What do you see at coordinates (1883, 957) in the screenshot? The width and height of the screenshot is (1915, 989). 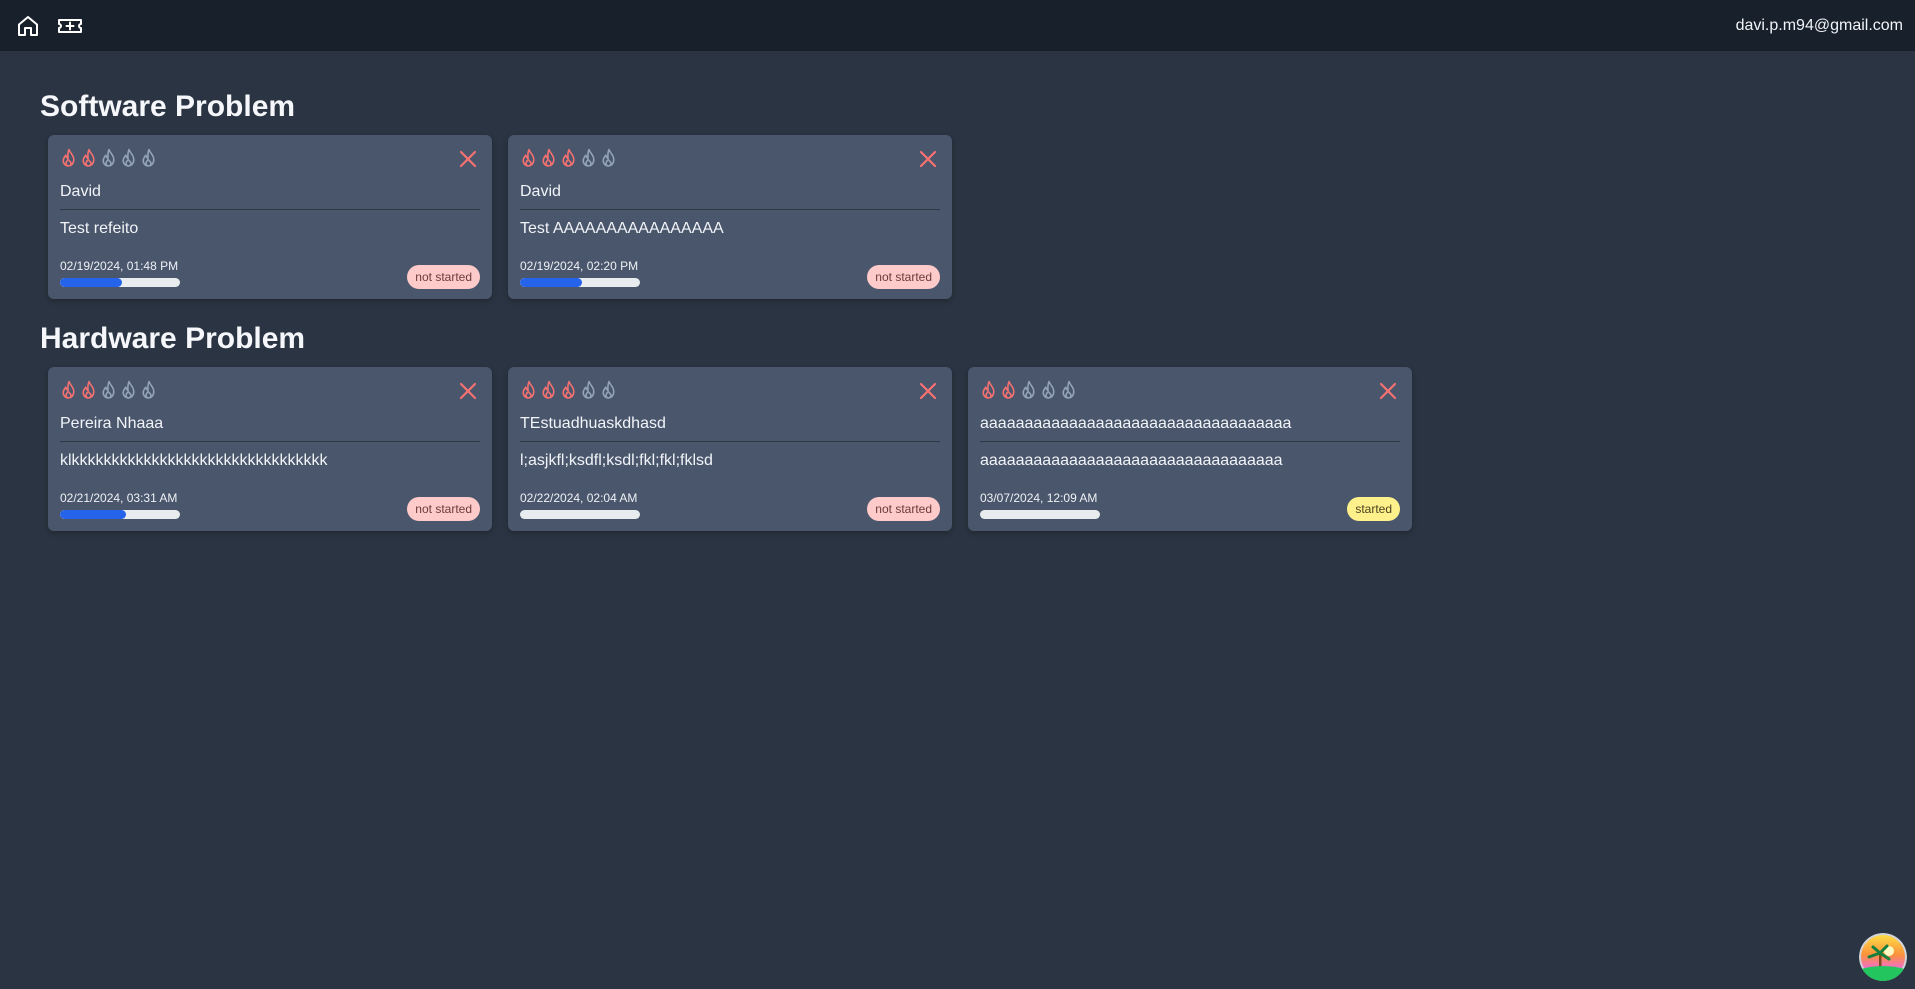 I see `user-avatar` at bounding box center [1883, 957].